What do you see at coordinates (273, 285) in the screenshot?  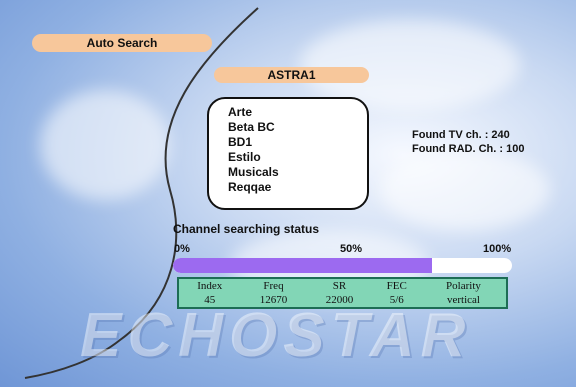 I see `table-header-cell: Freq` at bounding box center [273, 285].